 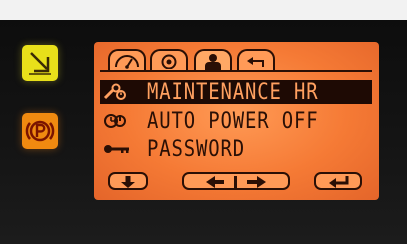 I want to click on arrow-left-right-icon, so click(x=236, y=182).